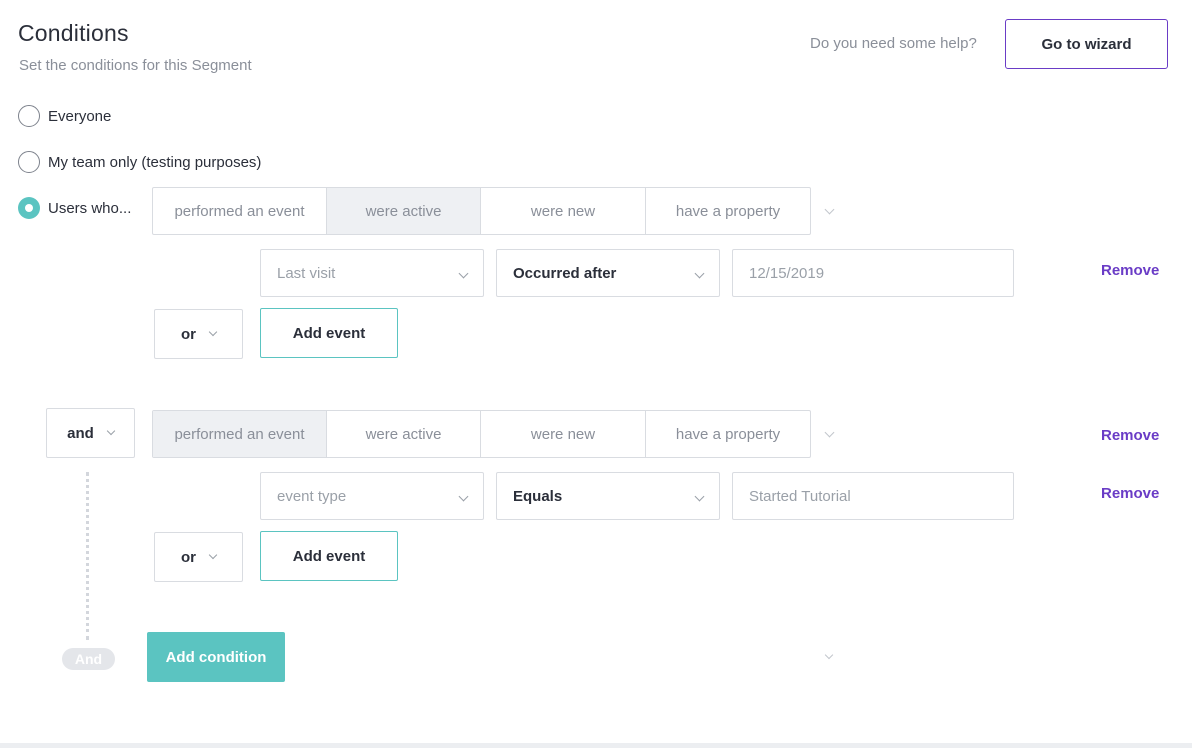  Describe the element at coordinates (1130, 435) in the screenshot. I see `remove-condition-button: Remove` at that location.